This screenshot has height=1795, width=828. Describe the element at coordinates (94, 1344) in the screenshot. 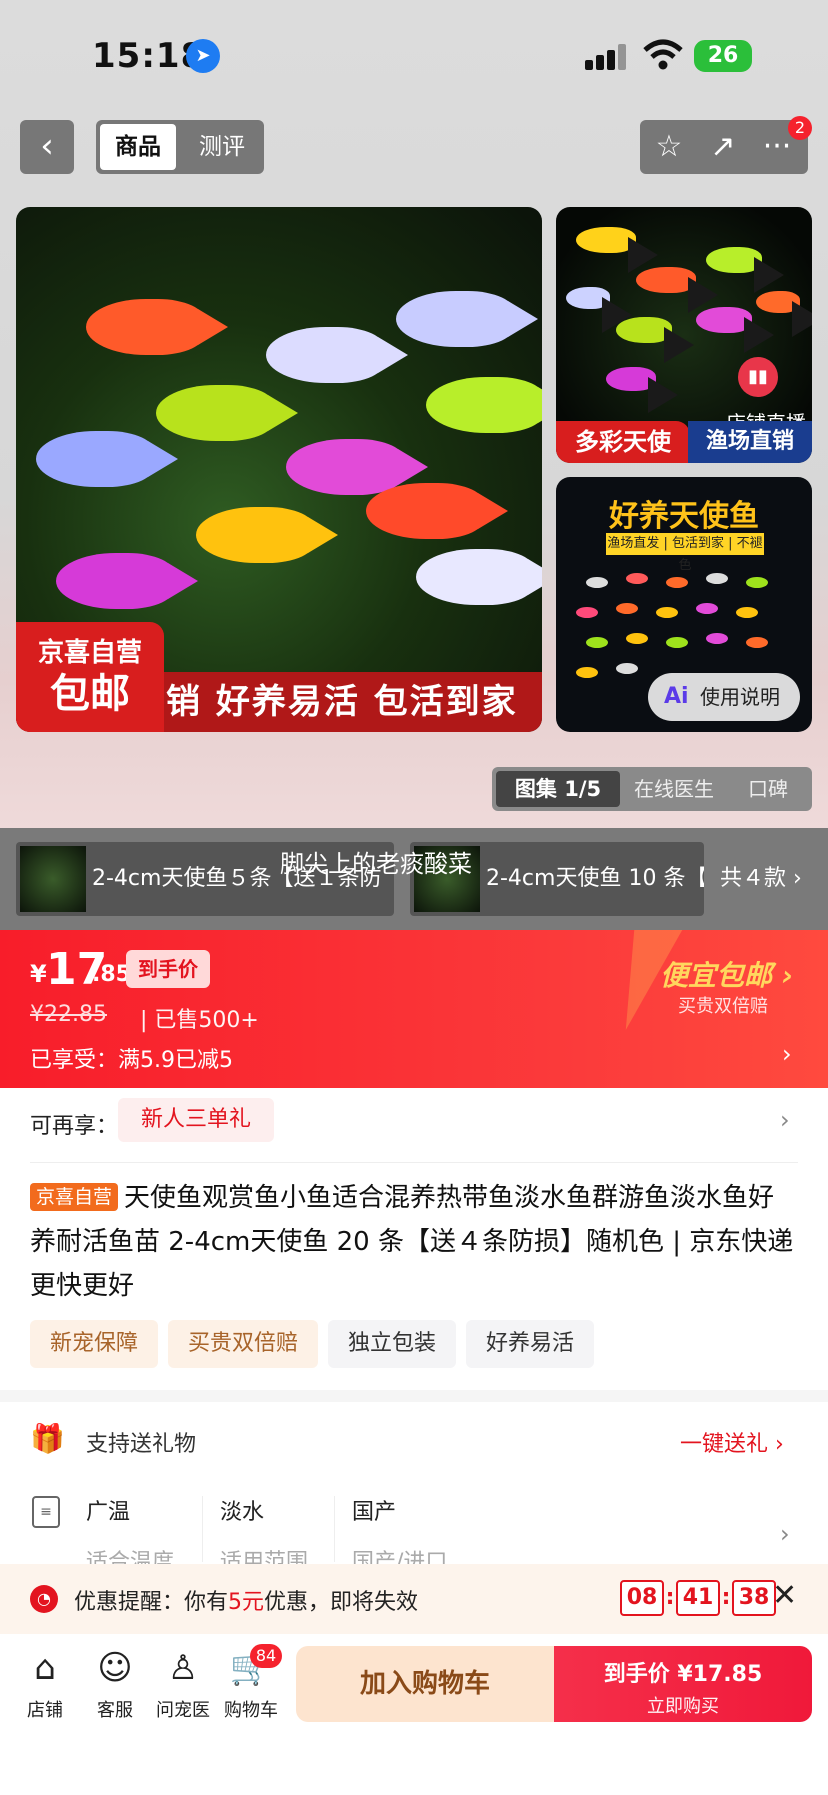

I see `chip-pet-guarantee: 新宠保障` at that location.